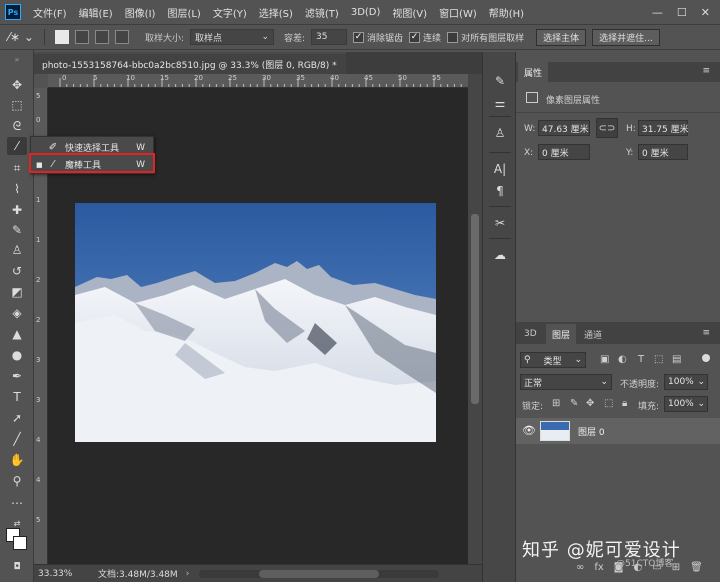 The height and width of the screenshot is (582, 720). What do you see at coordinates (378, 37) in the screenshot?
I see `antialias-checkbox: ✓ 消除锯齿` at bounding box center [378, 37].